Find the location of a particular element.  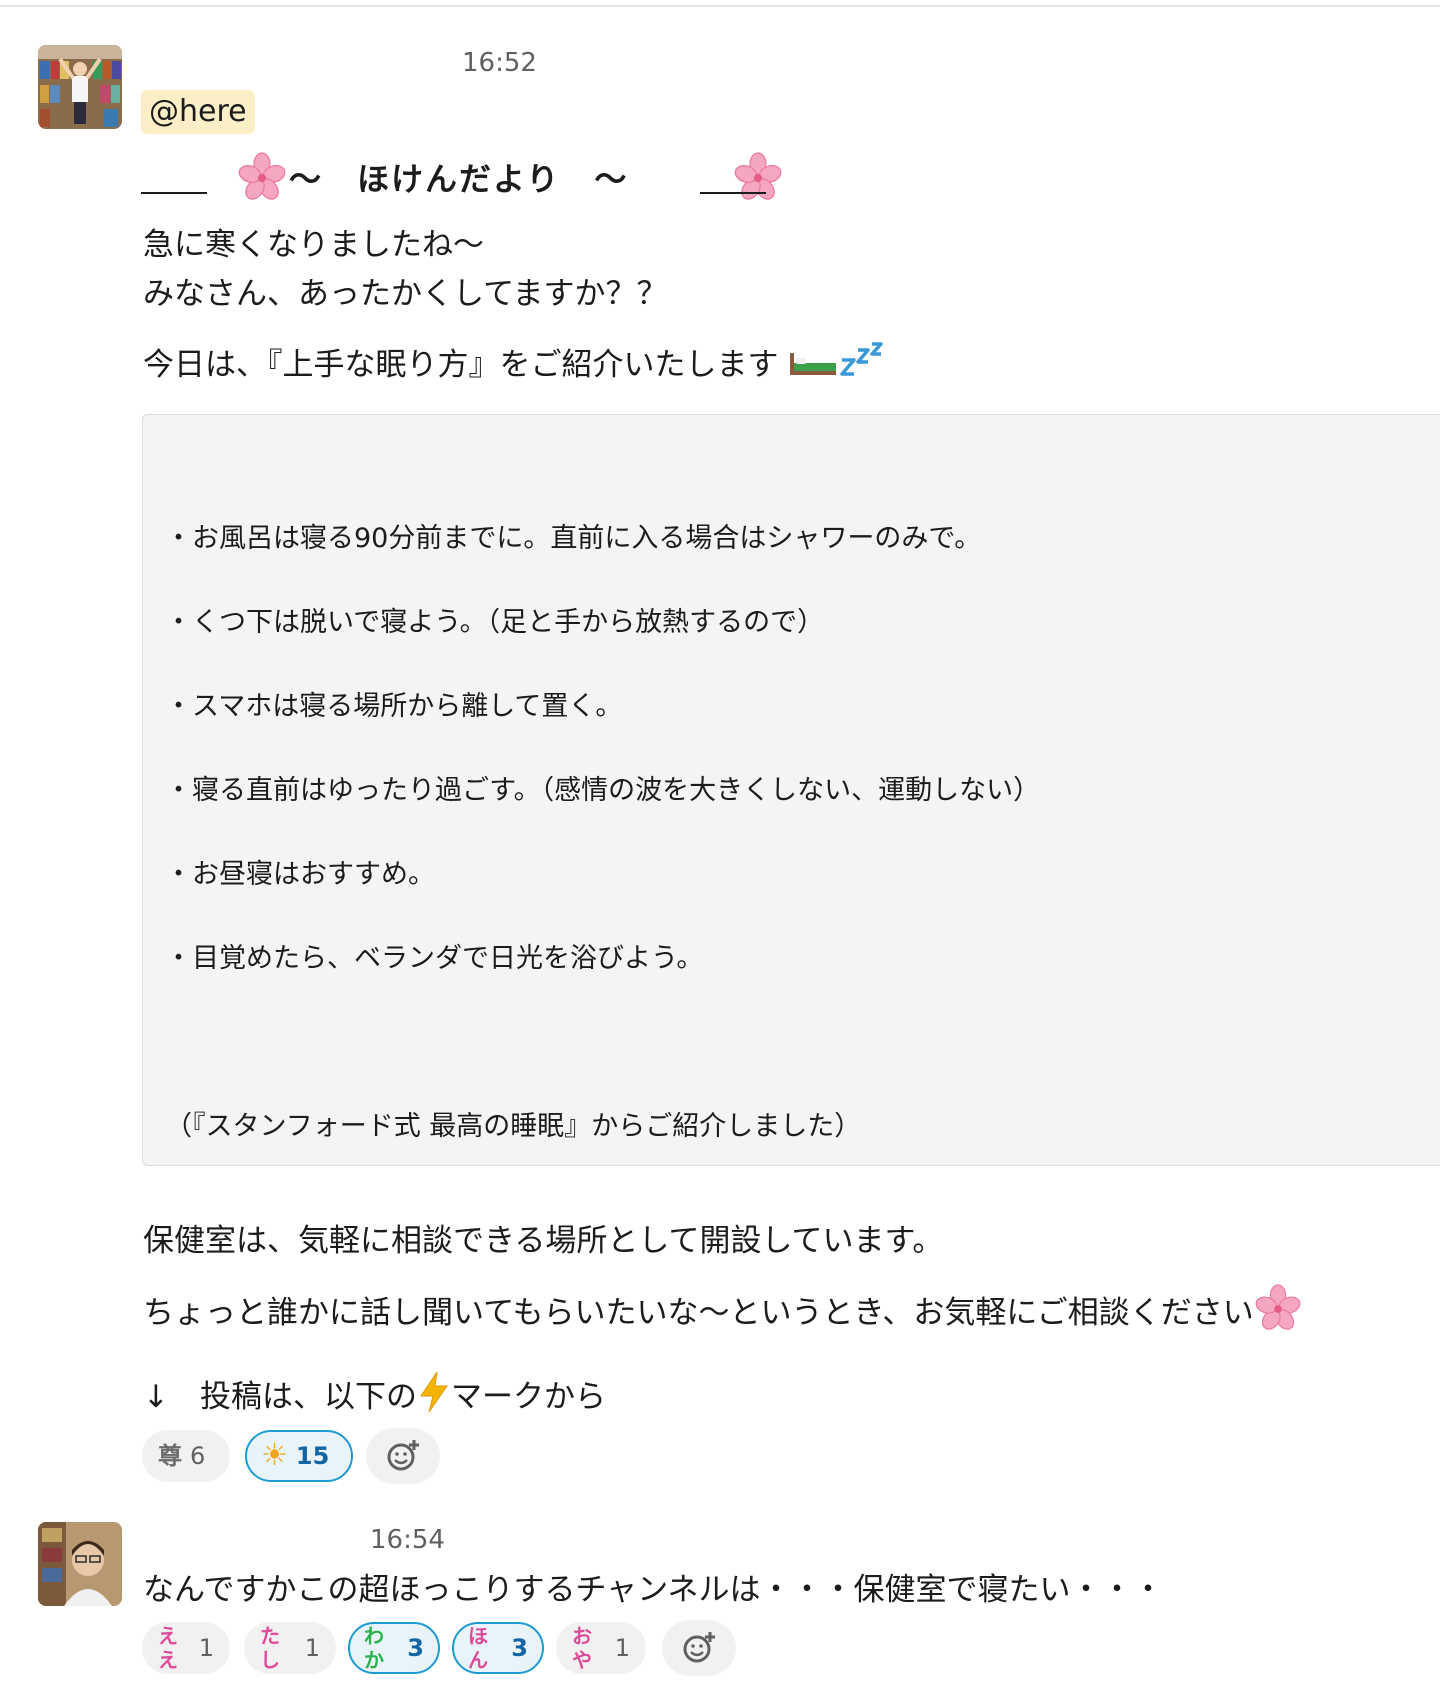

quote-line: ・お昼寝はおすすめ。 is located at coordinates (300, 874).